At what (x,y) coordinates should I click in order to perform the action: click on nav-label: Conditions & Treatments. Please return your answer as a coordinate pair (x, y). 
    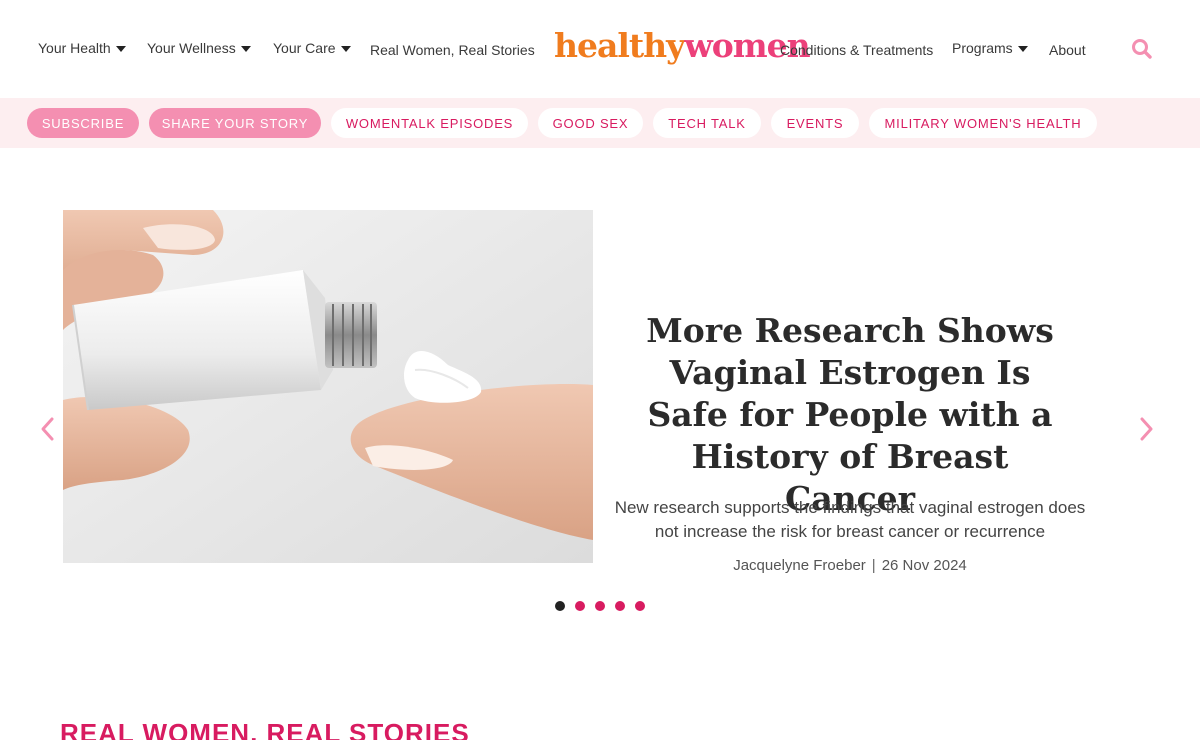
    Looking at the image, I should click on (857, 50).